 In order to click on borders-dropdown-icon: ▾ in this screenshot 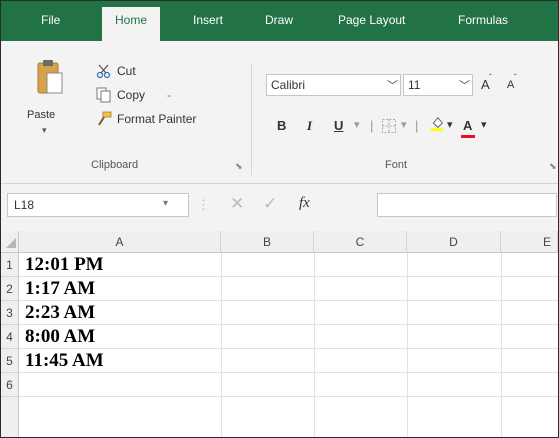, I will do `click(404, 124)`.